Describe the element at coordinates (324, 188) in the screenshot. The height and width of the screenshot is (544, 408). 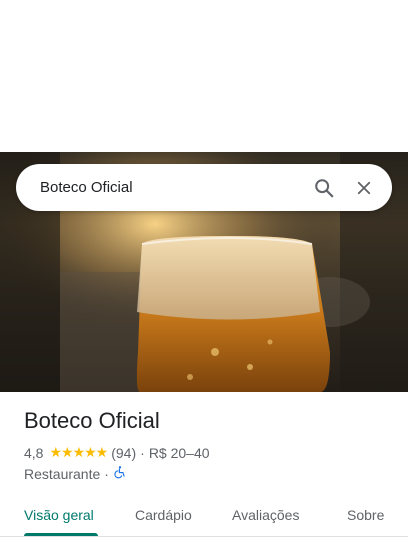
I see `search-icon` at that location.